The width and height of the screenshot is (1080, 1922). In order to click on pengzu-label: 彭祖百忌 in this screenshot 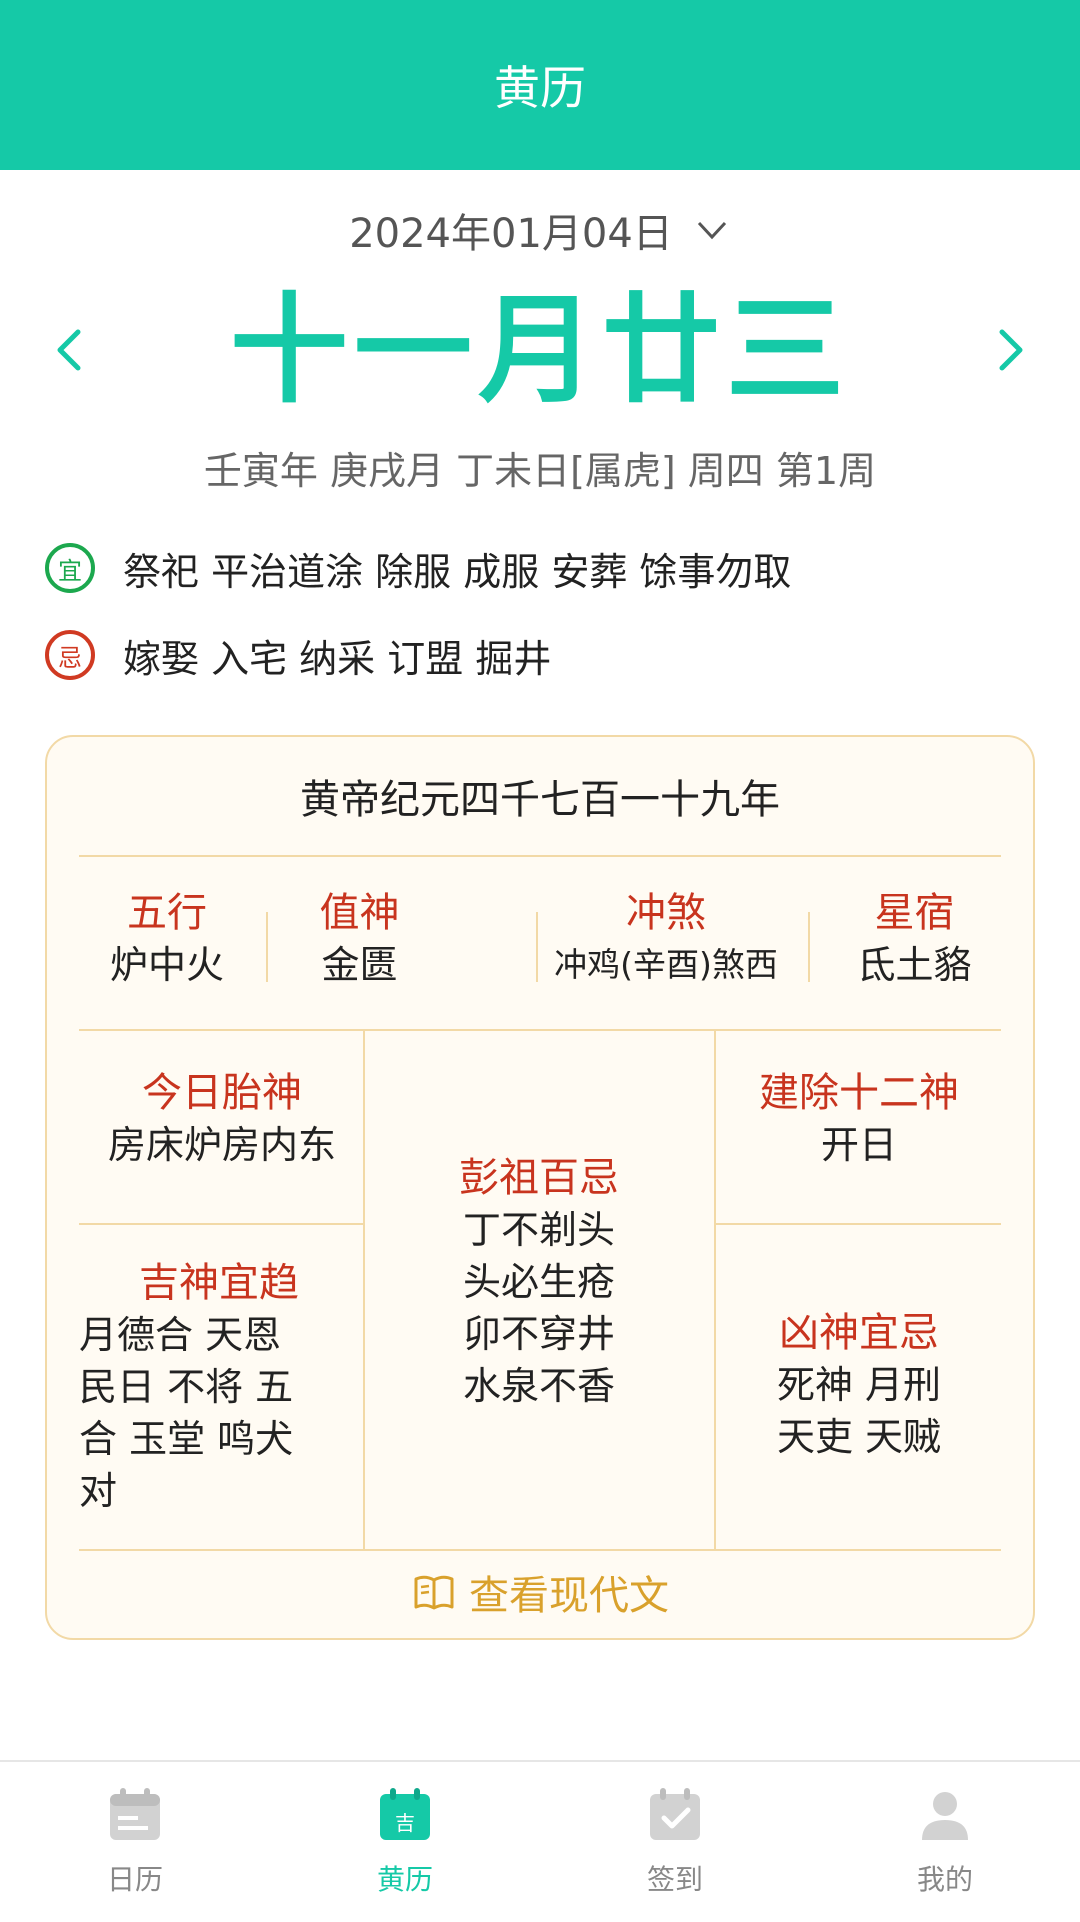, I will do `click(539, 1178)`.